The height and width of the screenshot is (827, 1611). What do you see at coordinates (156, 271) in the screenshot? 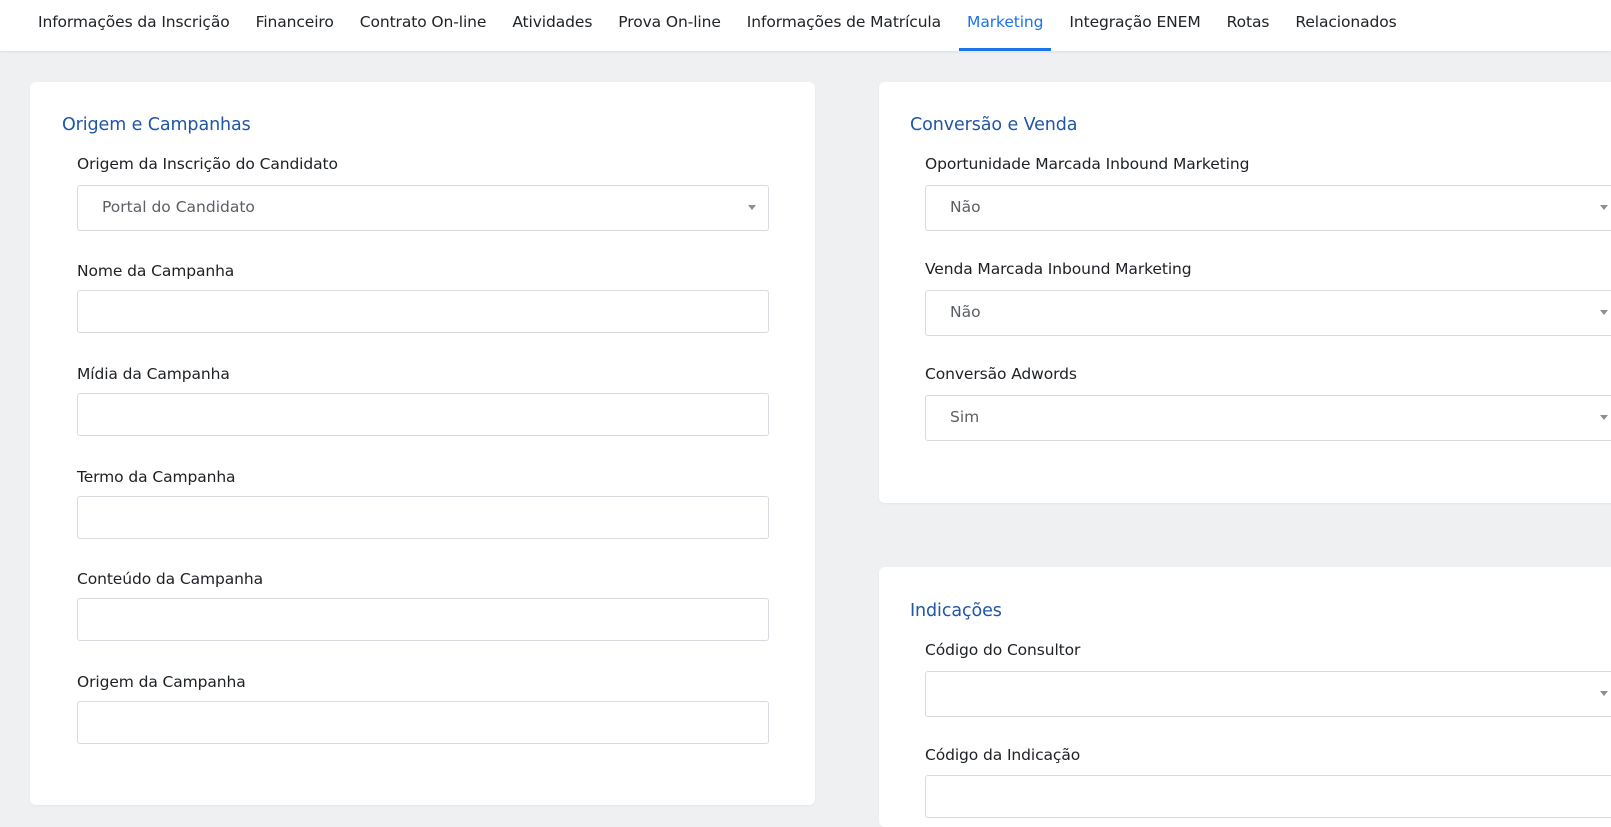
I see `nome-campanha-label: Nome da Campanha` at bounding box center [156, 271].